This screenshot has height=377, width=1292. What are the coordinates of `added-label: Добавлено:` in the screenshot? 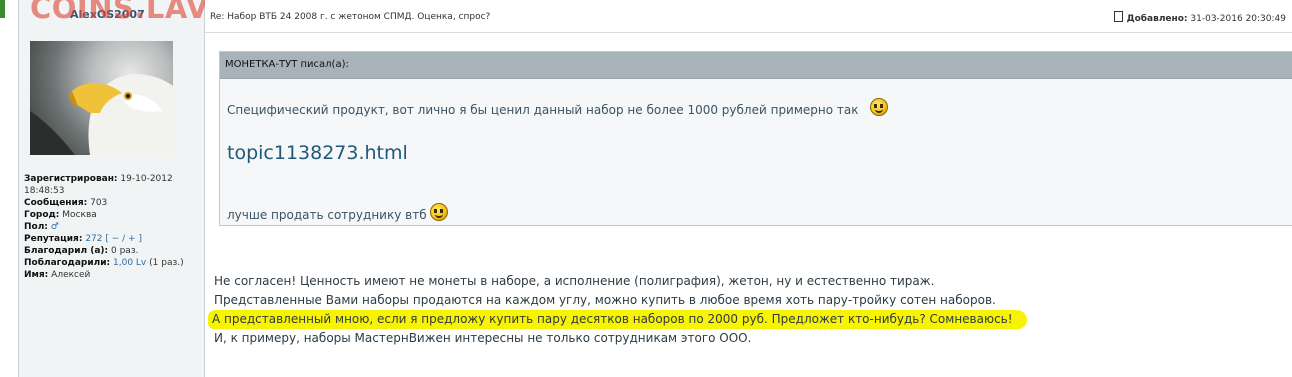 It's located at (1157, 19).